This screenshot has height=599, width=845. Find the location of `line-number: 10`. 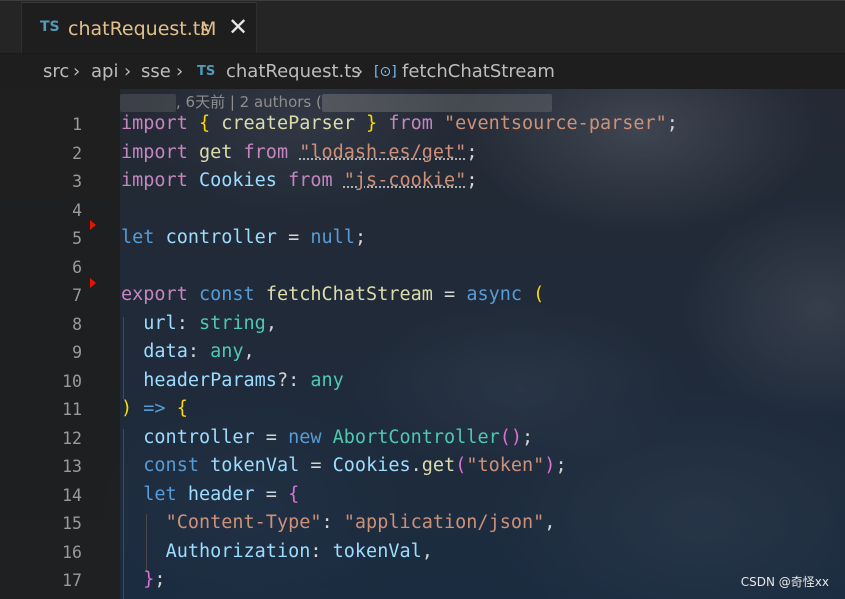

line-number: 10 is located at coordinates (72, 381).